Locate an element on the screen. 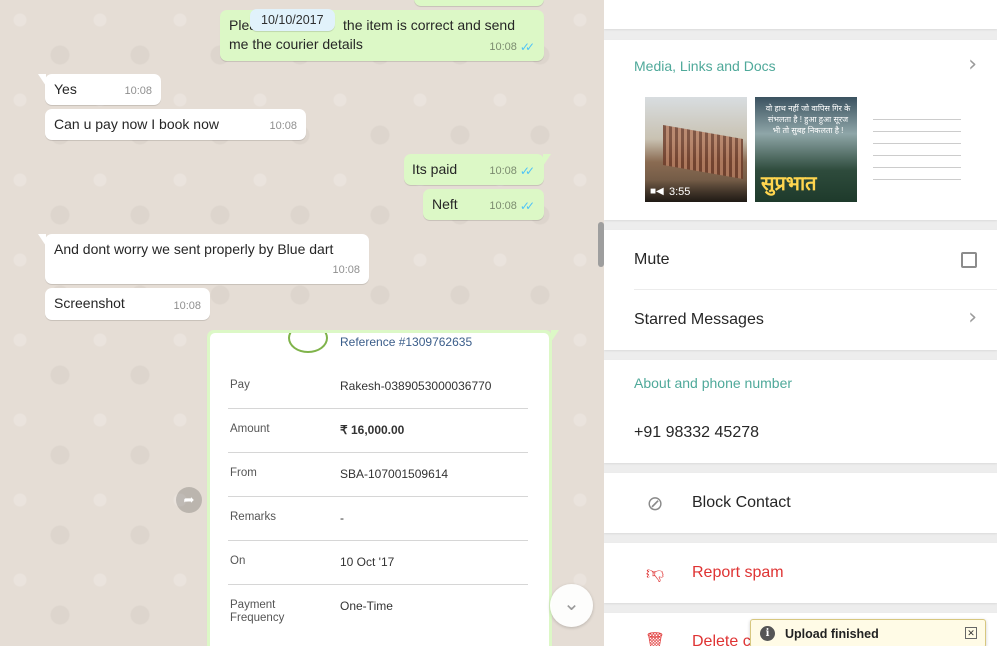 Image resolution: width=997 pixels, height=646 pixels. receipt-row: From SBA-107001509614 is located at coordinates (378, 475).